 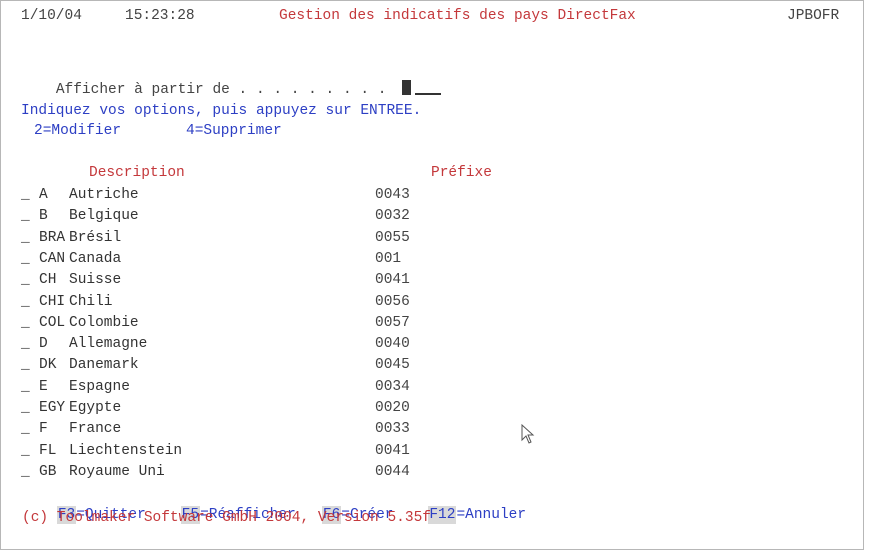 What do you see at coordinates (392, 386) in the screenshot?
I see `row-prefix: 0034` at bounding box center [392, 386].